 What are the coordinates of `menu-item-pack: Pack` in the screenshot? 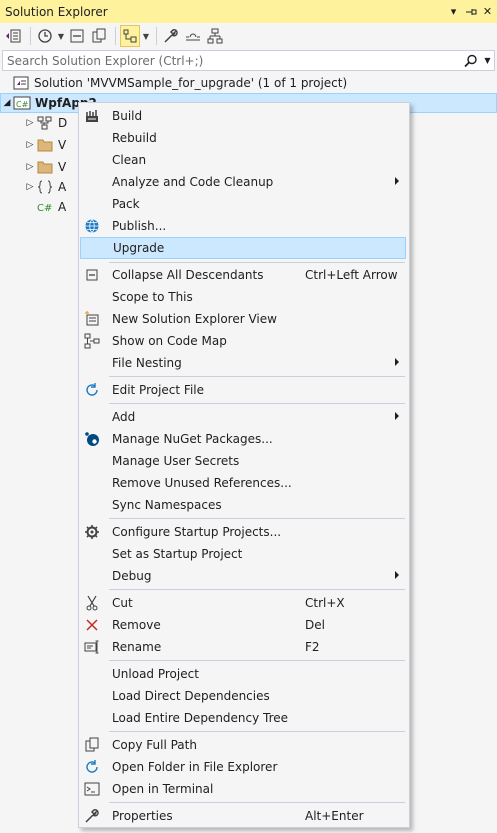 It's located at (244, 204).